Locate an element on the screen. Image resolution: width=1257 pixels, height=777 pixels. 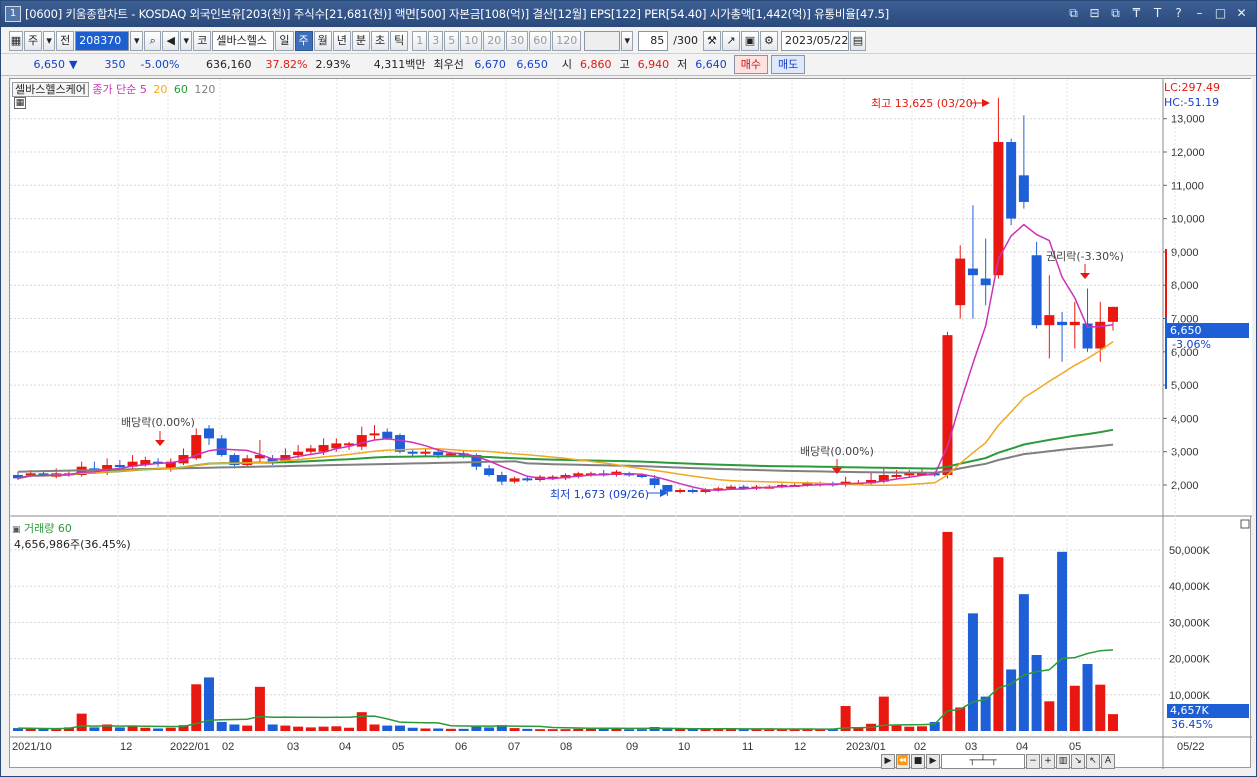
trend-icon: ↘ is located at coordinates (1078, 761).